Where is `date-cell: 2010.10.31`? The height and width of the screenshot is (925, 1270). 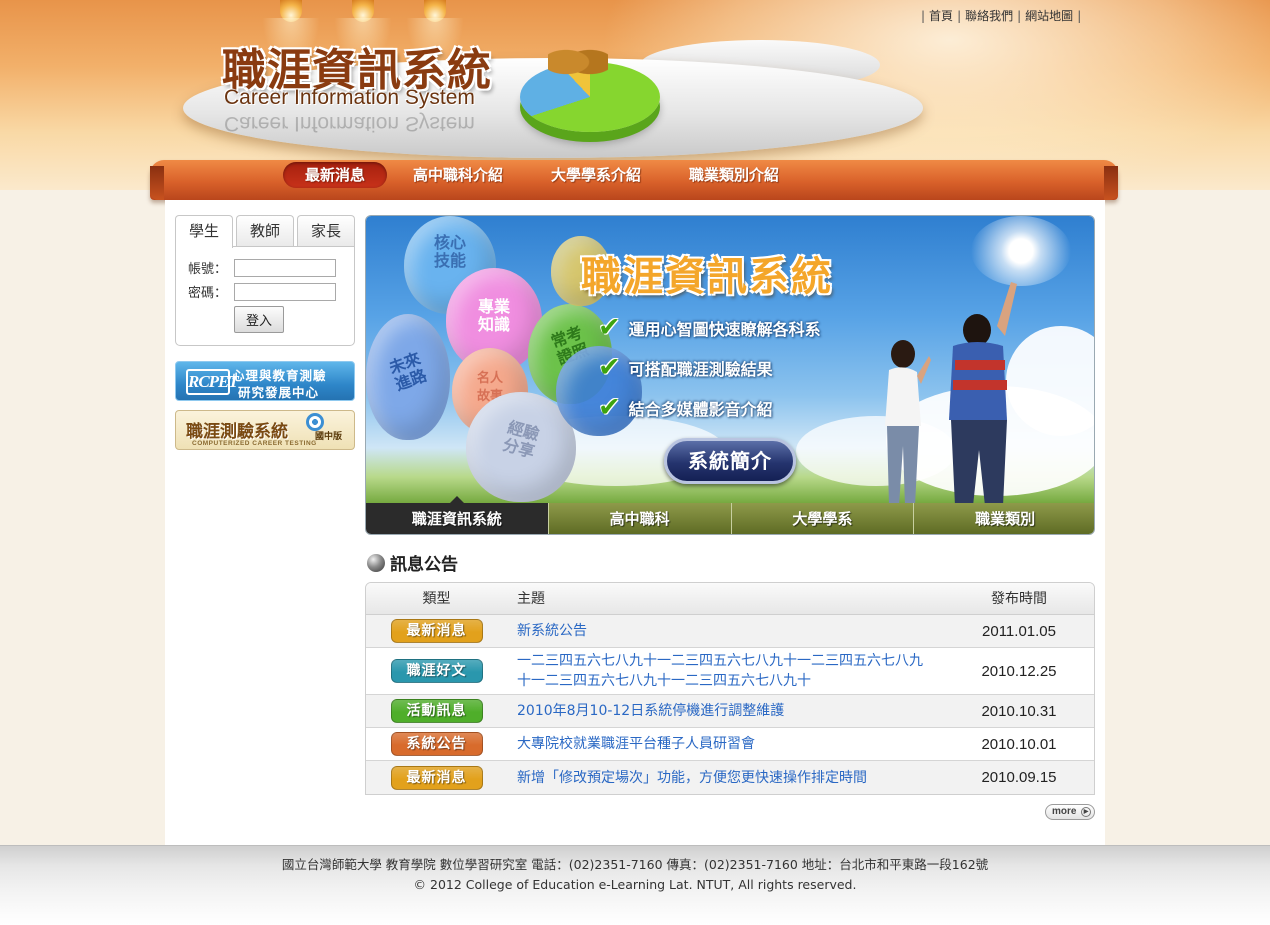
date-cell: 2010.10.31 is located at coordinates (1019, 711).